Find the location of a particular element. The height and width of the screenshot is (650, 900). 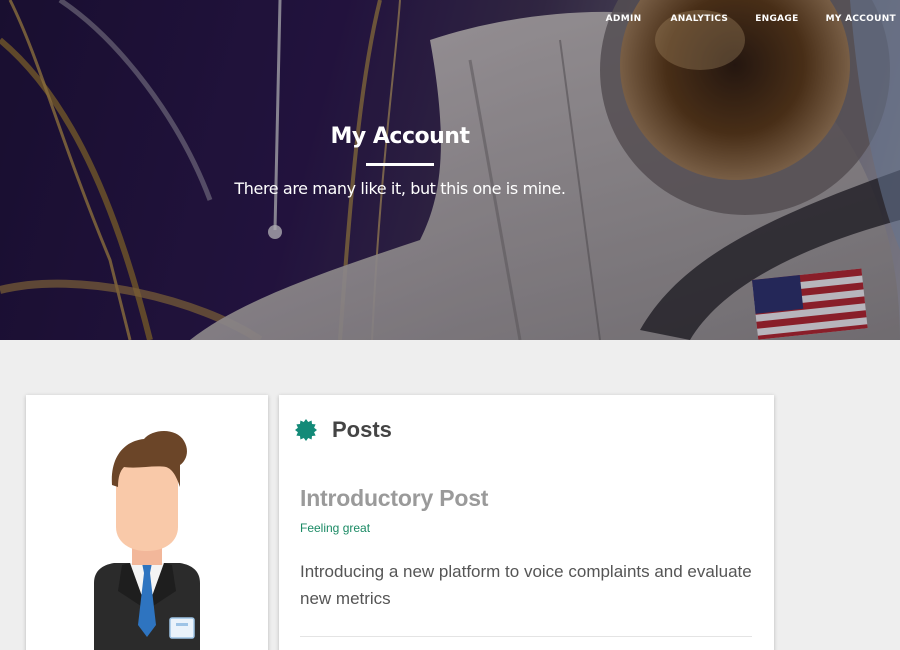

posts-header: Posts is located at coordinates (343, 430).